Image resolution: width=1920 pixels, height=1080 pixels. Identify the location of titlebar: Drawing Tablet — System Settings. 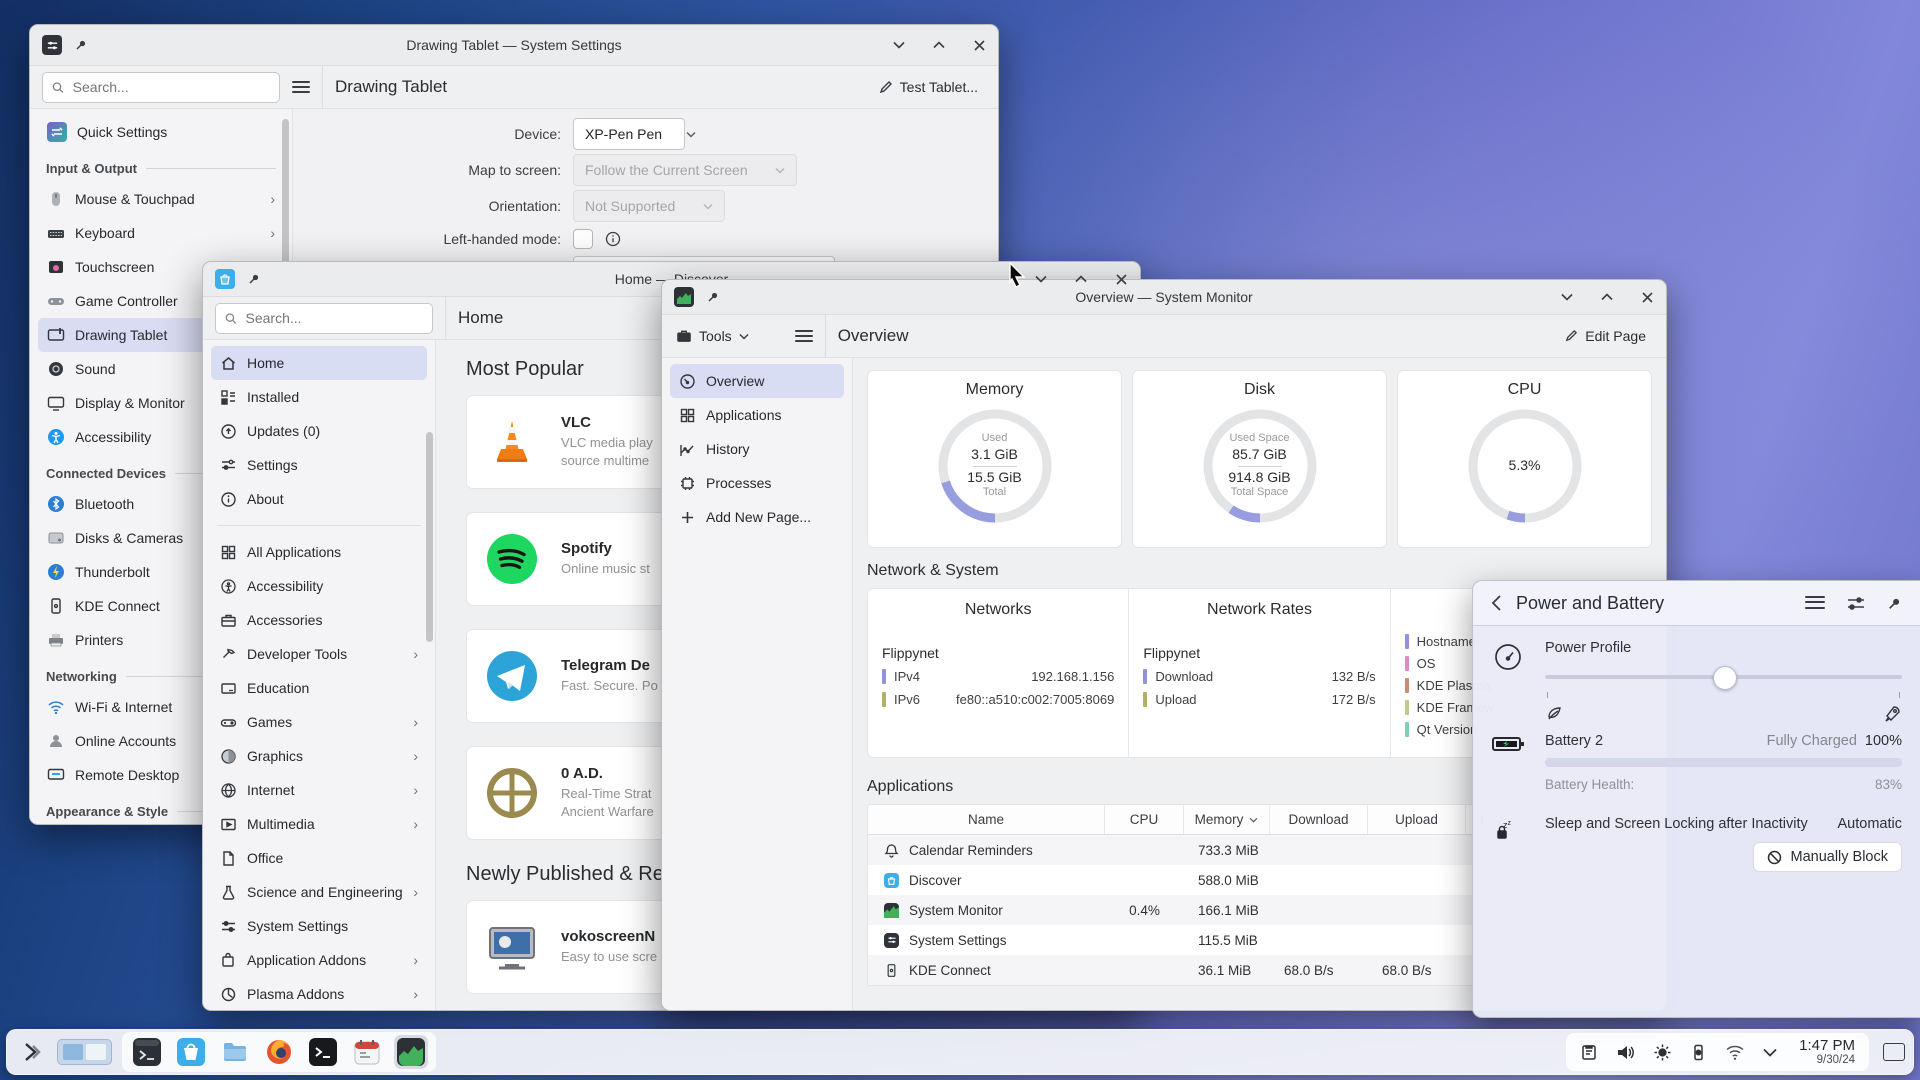
(514, 45).